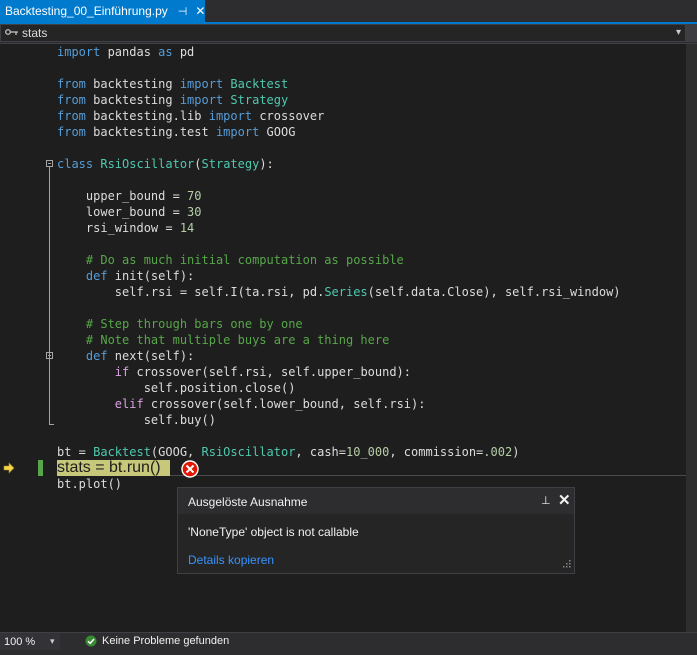 The height and width of the screenshot is (655, 697). What do you see at coordinates (566, 565) in the screenshot?
I see `resize-grip-icon` at bounding box center [566, 565].